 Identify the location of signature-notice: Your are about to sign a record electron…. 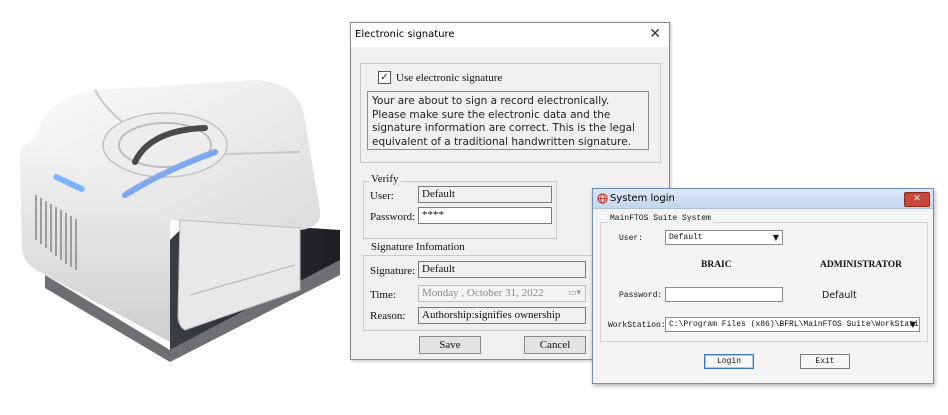
(508, 120).